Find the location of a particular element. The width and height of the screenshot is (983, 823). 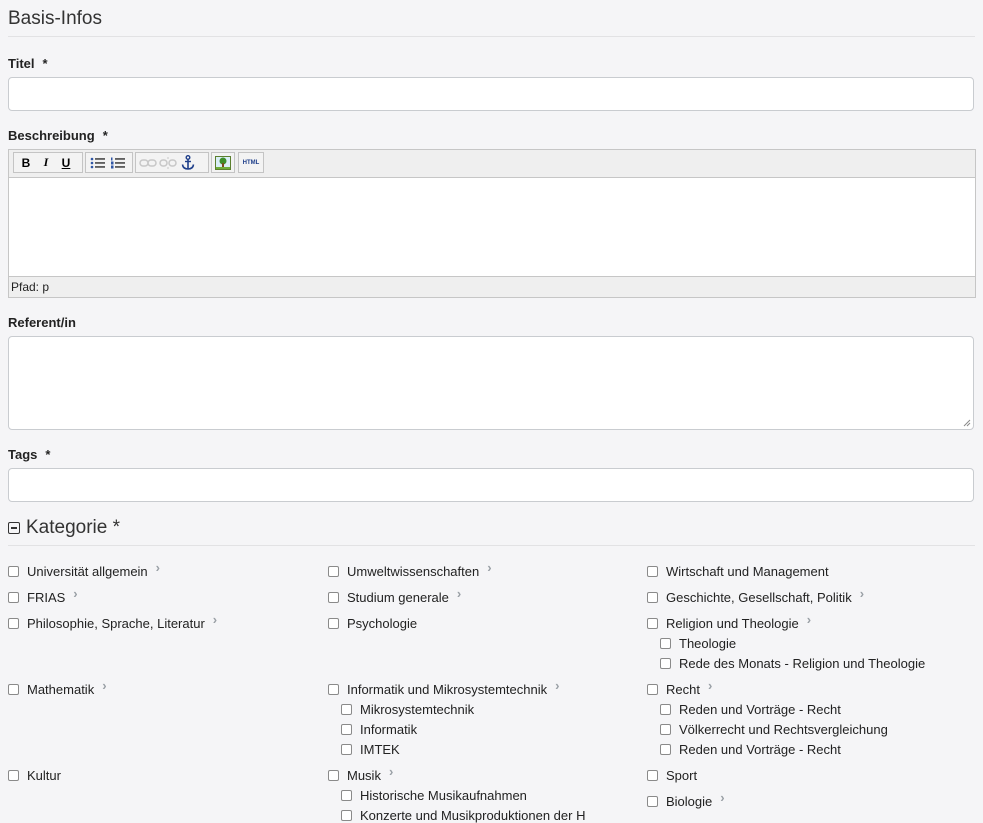

category-item: Wirtschaft und Management is located at coordinates (738, 571).